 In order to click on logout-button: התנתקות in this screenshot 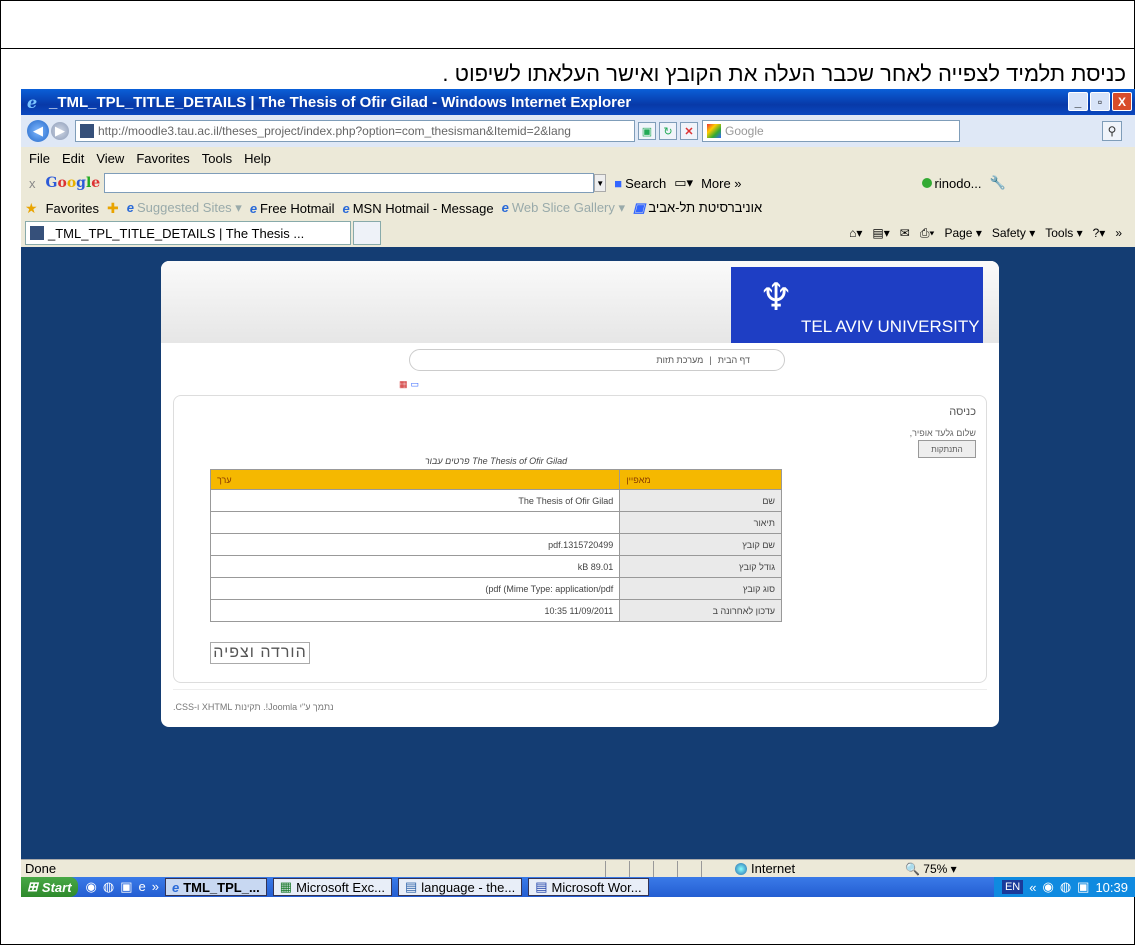, I will do `click(947, 449)`.